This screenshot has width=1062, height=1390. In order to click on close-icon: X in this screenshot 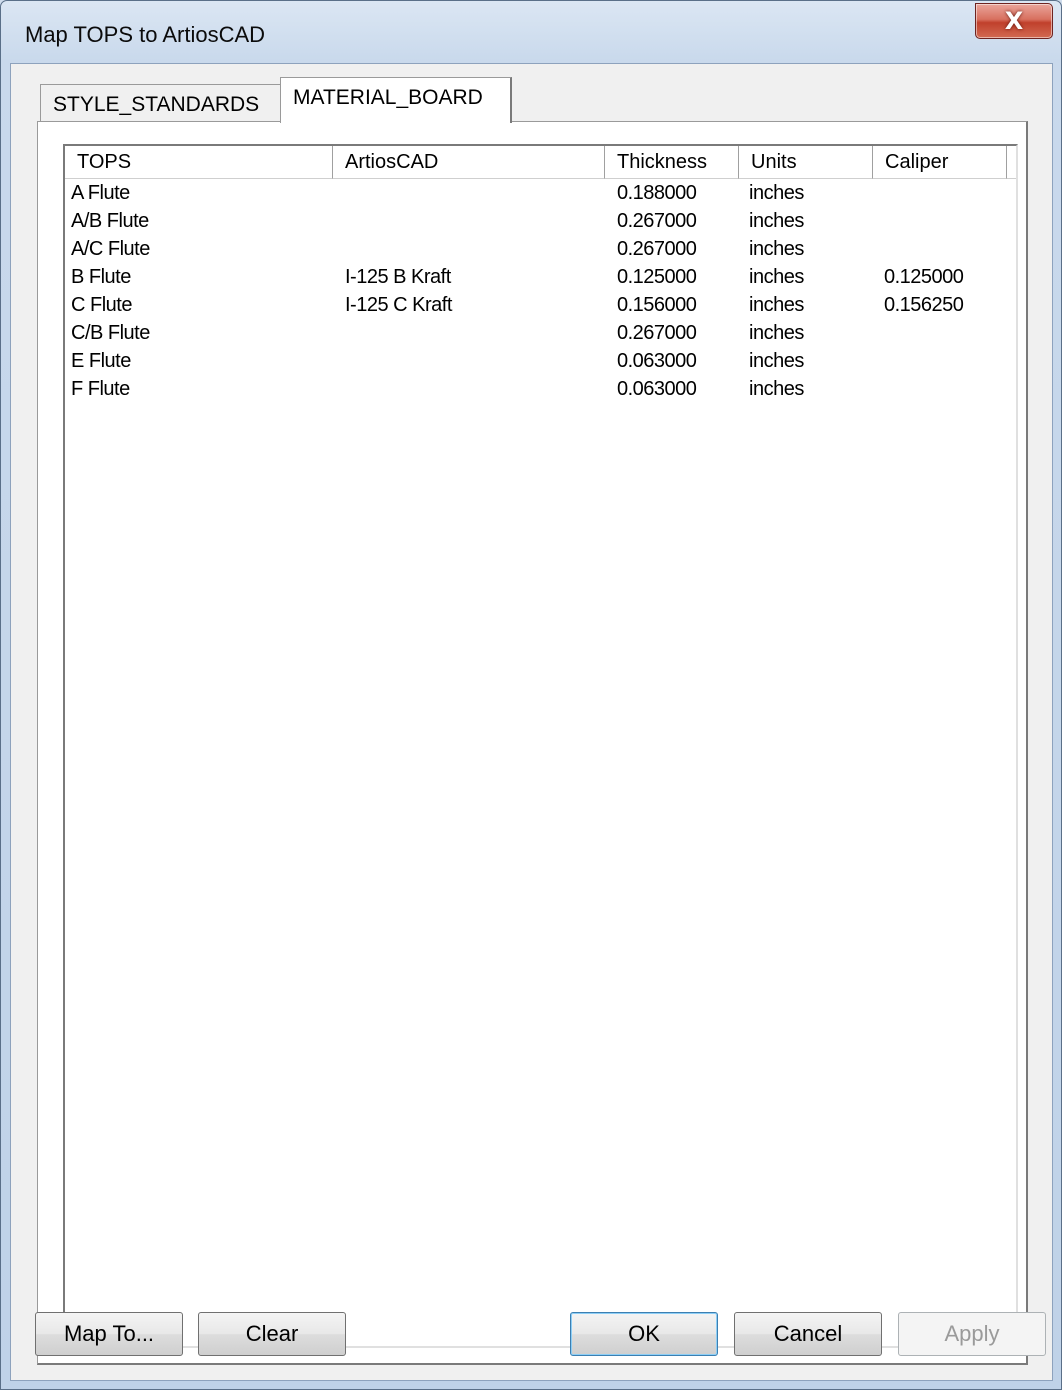, I will do `click(1014, 21)`.